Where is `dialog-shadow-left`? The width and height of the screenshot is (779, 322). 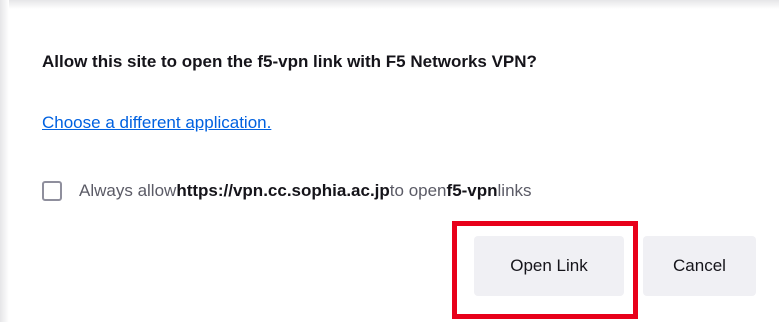
dialog-shadow-left is located at coordinates (4, 161).